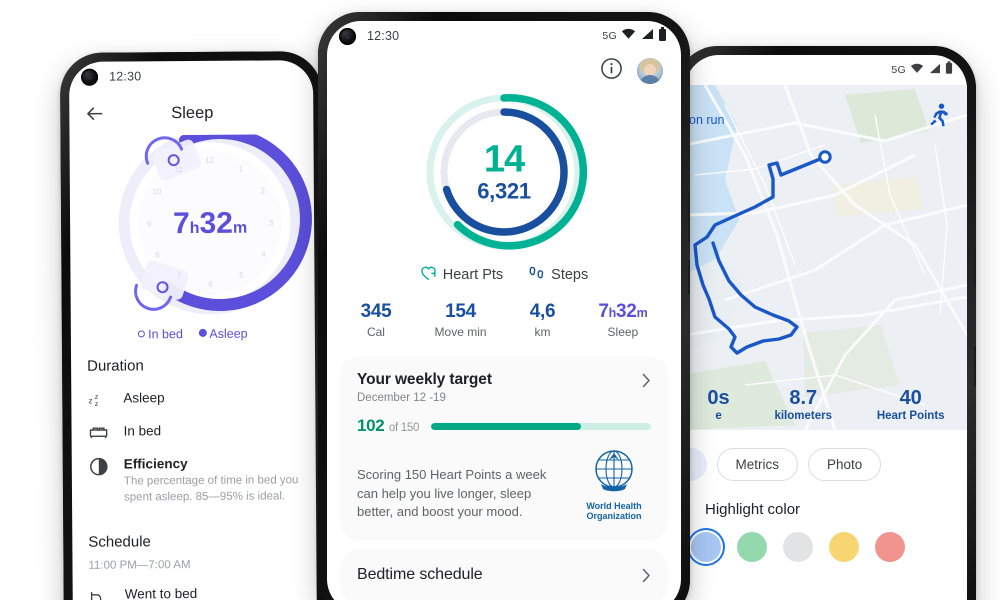  I want to click on stat-label: Sleep, so click(623, 332).